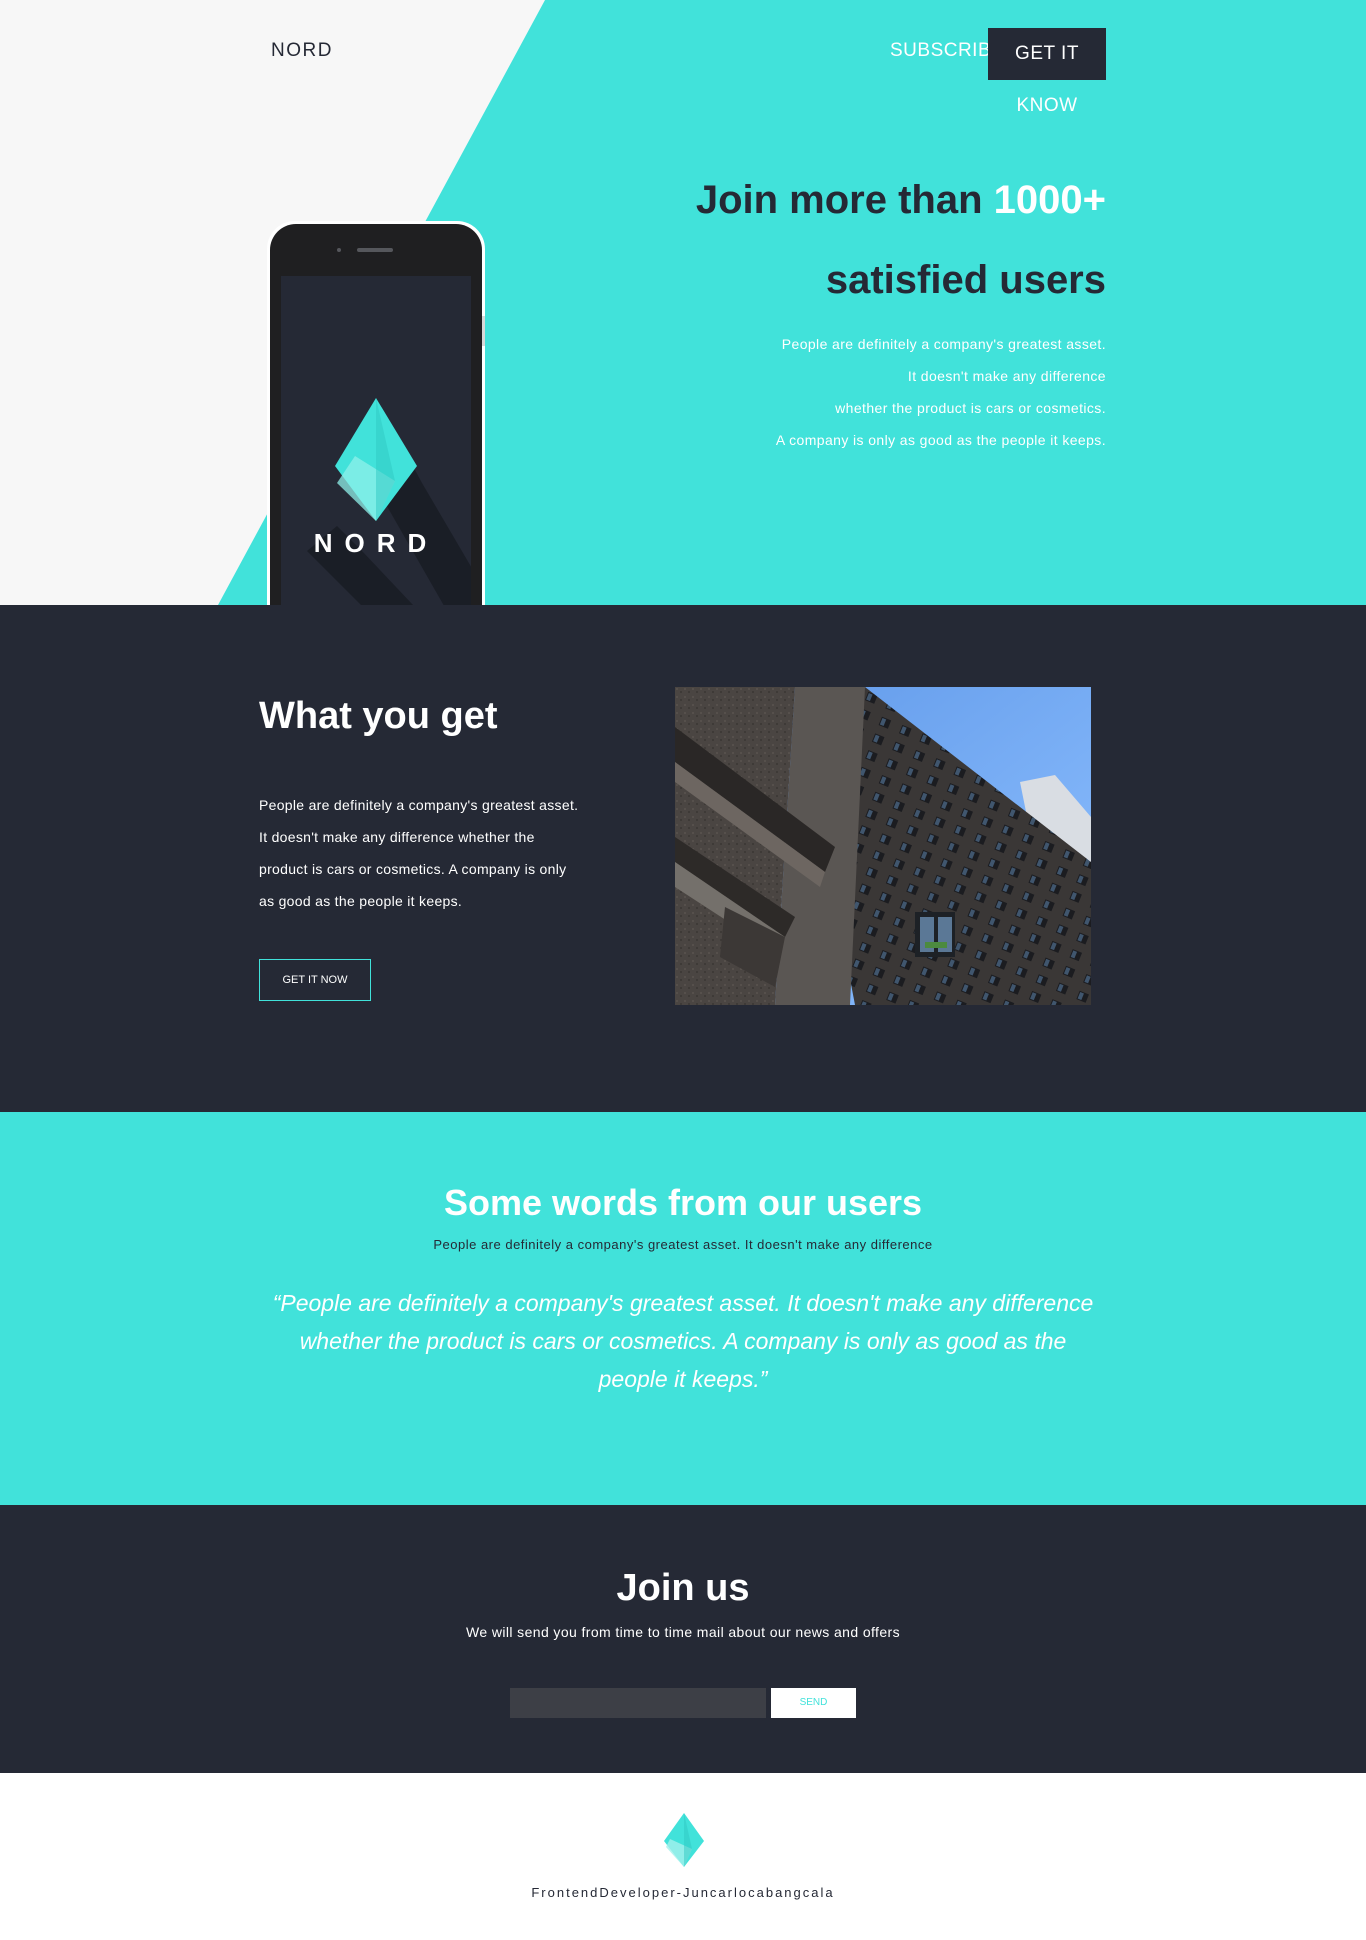  I want to click on building-photo, so click(883, 846).